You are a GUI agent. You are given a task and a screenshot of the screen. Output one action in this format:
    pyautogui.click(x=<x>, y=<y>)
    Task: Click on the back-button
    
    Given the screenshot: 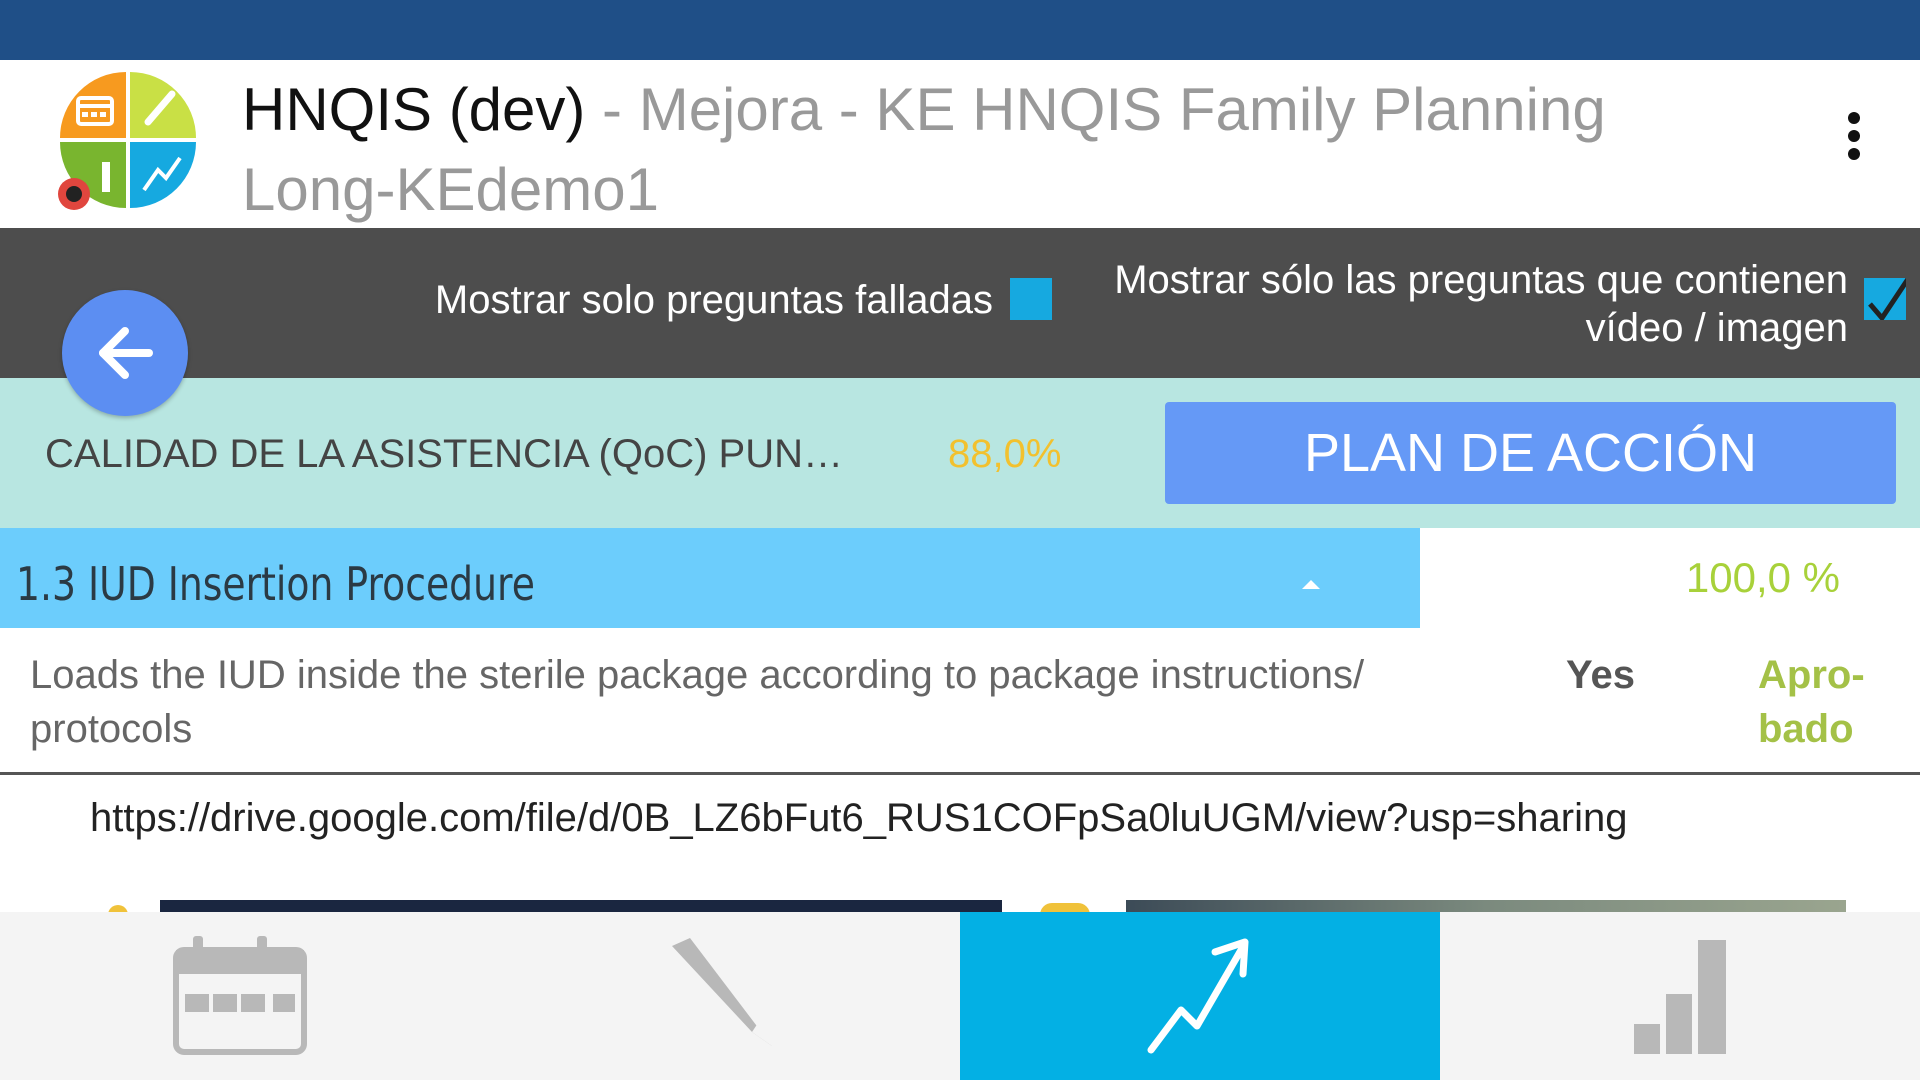 What is the action you would take?
    pyautogui.click(x=125, y=353)
    